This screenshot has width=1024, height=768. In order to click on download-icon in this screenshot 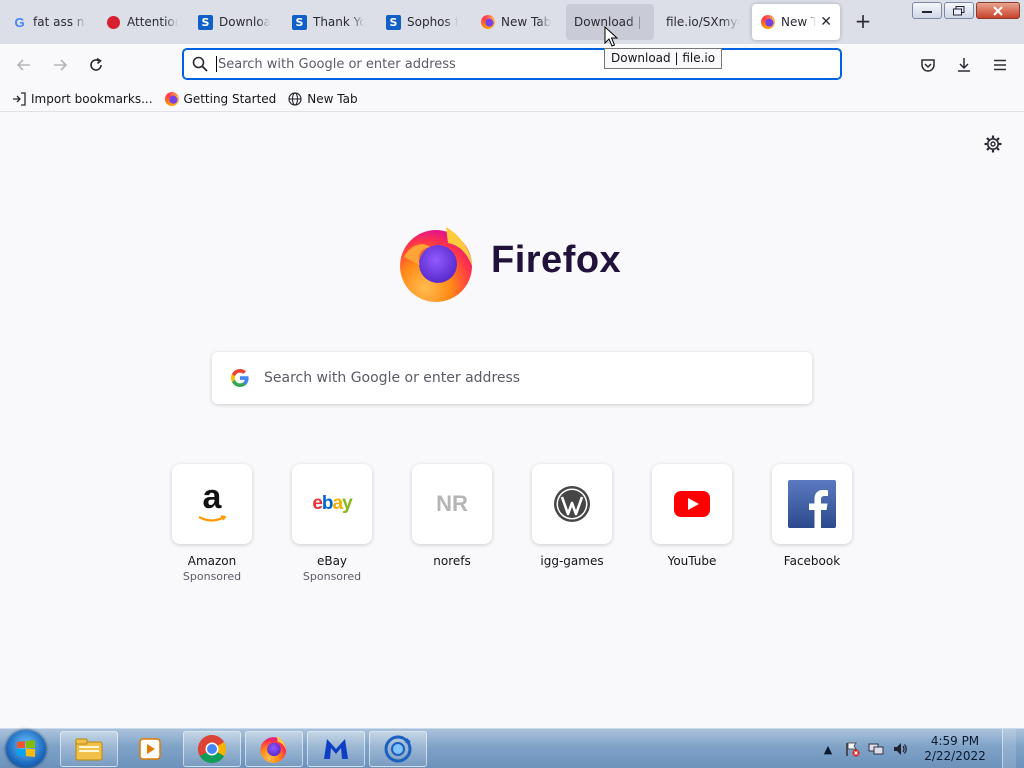, I will do `click(964, 65)`.